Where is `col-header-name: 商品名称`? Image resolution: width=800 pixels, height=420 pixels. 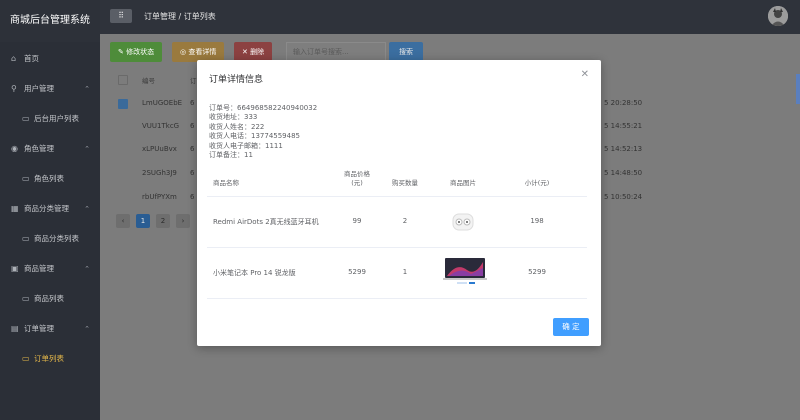
col-header-name: 商品名称 is located at coordinates (226, 183).